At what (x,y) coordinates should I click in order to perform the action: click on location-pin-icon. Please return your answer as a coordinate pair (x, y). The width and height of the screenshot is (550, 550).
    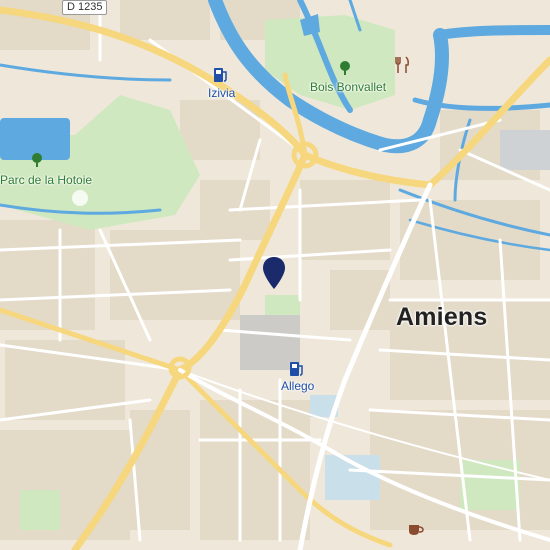
    Looking at the image, I should click on (274, 275).